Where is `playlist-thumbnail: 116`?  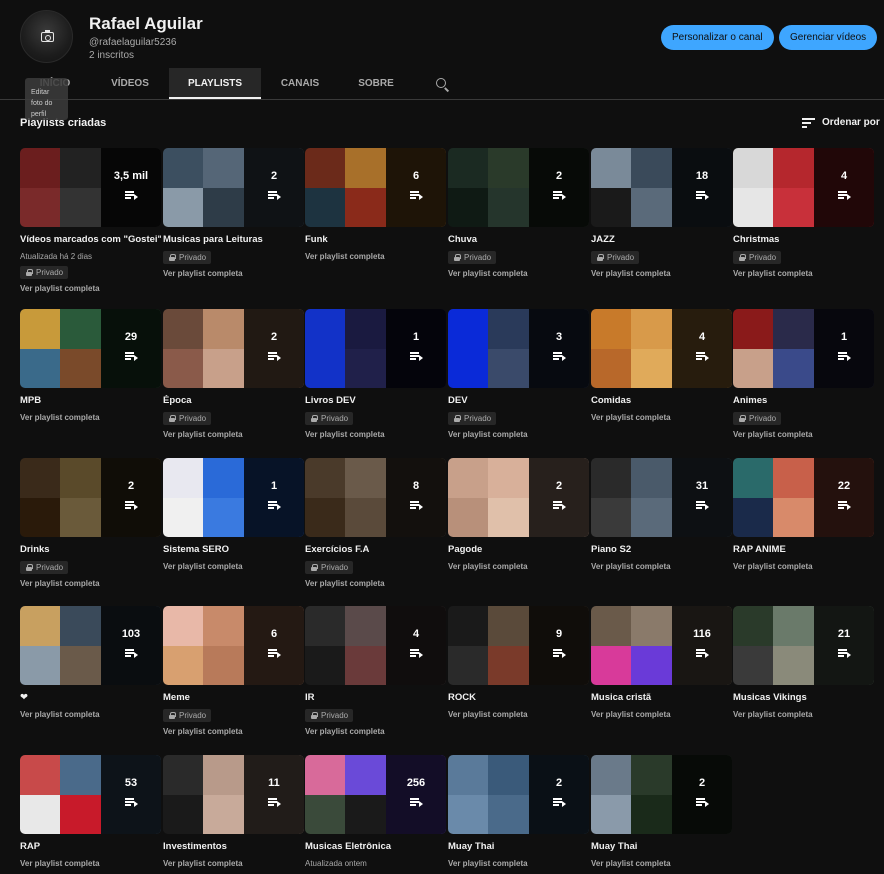
playlist-thumbnail: 116 is located at coordinates (661, 645).